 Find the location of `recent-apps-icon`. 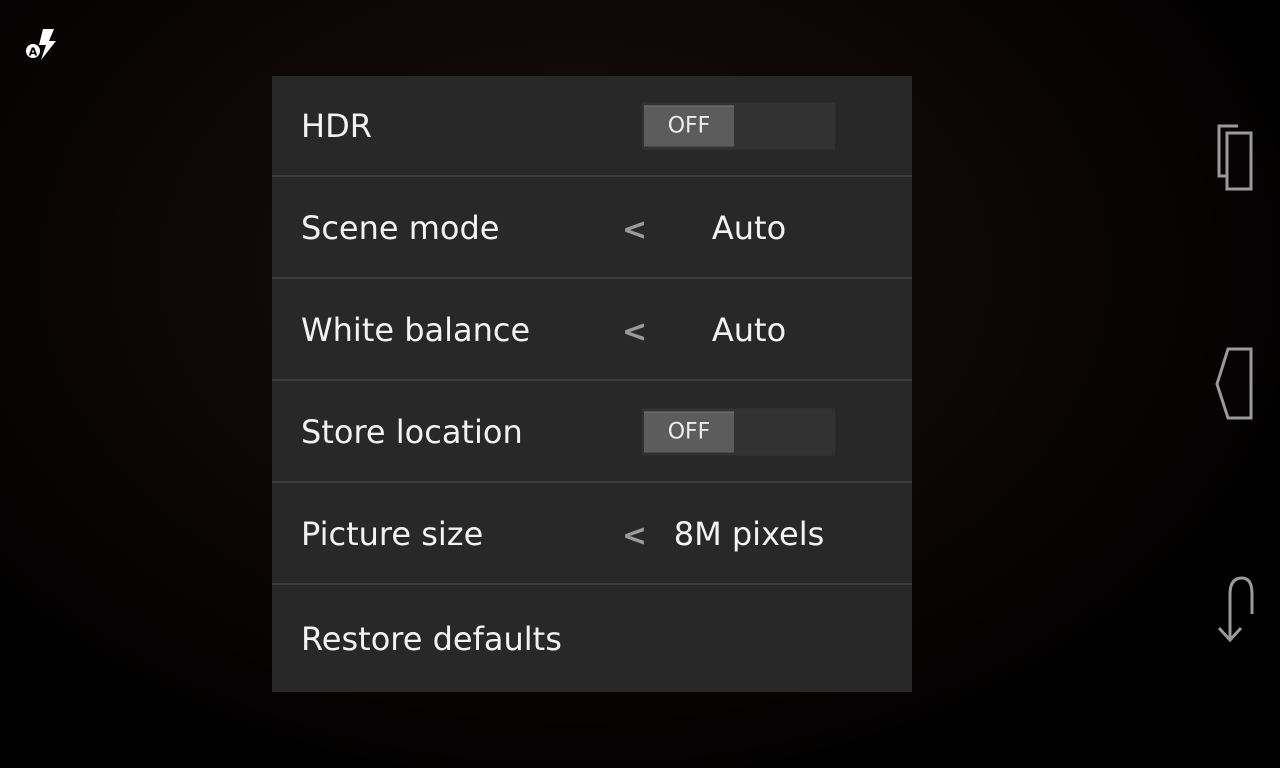

recent-apps-icon is located at coordinates (1235, 157).